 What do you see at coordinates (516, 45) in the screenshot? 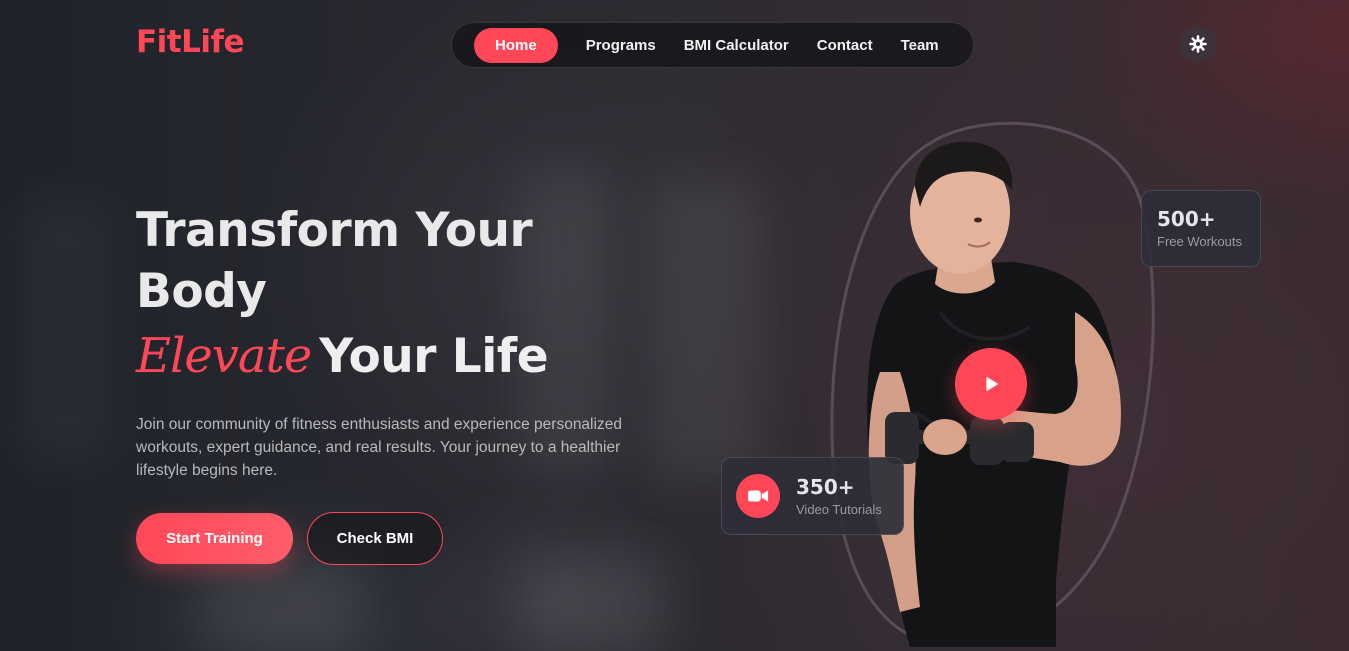
I see `nav-home: Home` at bounding box center [516, 45].